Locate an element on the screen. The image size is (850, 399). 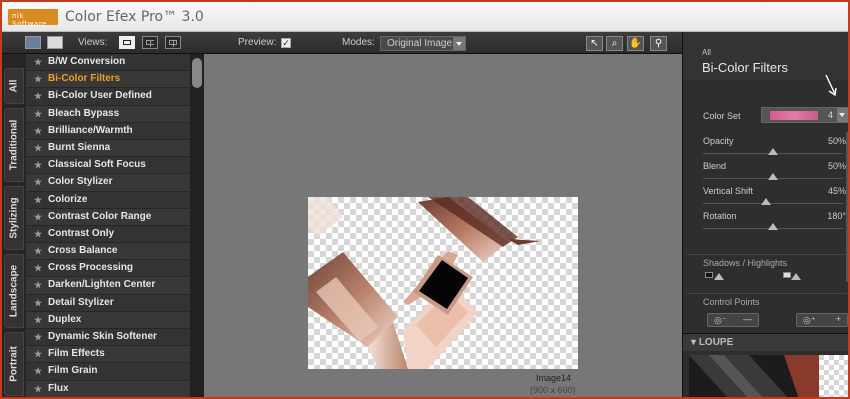
tab-traditional: Traditional is located at coordinates (14, 145).